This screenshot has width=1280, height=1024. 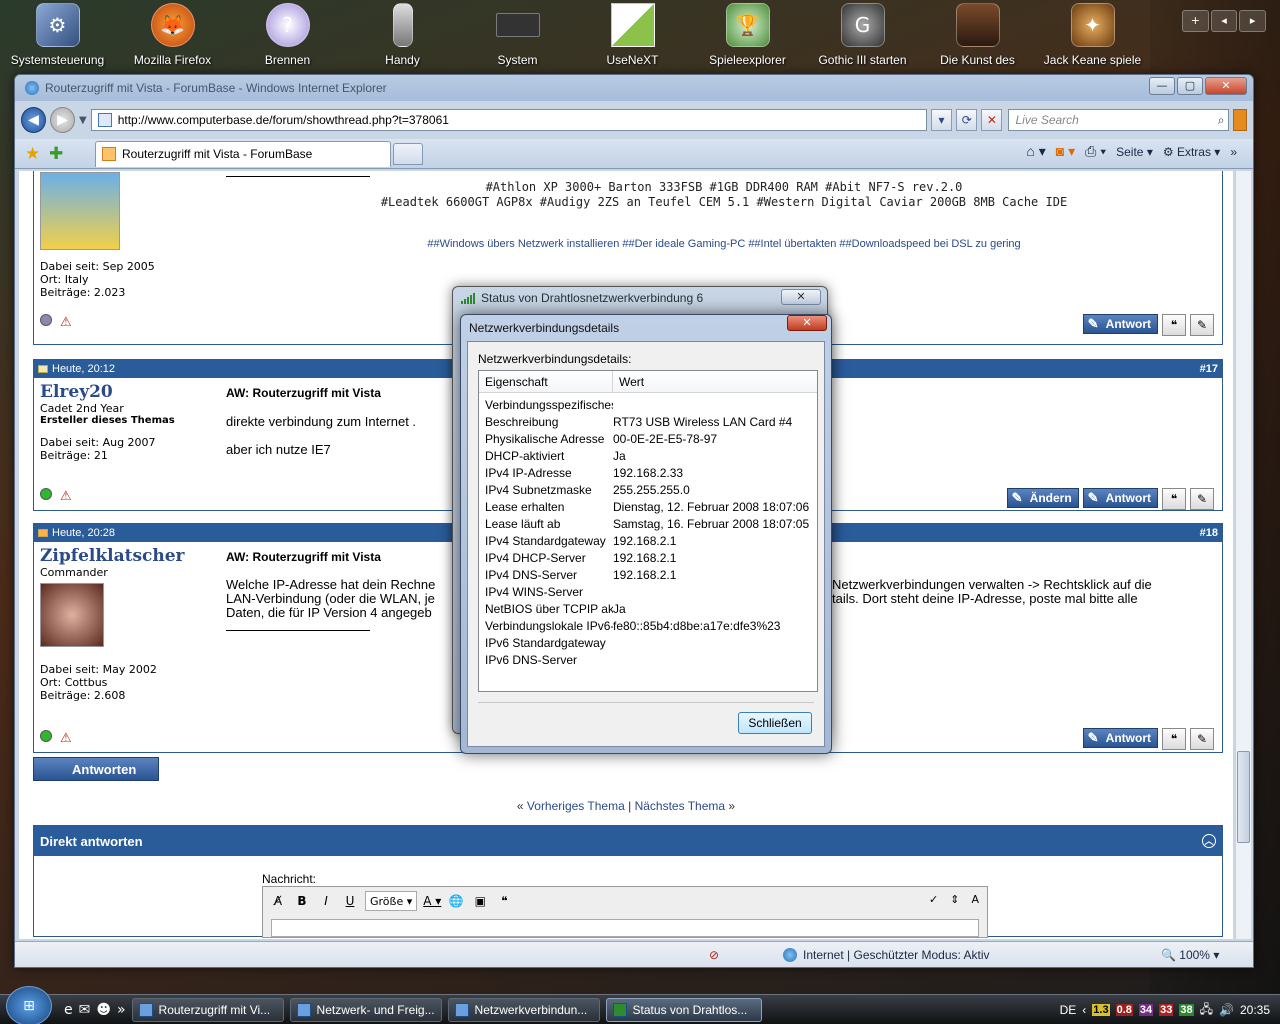 I want to click on font-size-select: Größe ▾, so click(x=391, y=901).